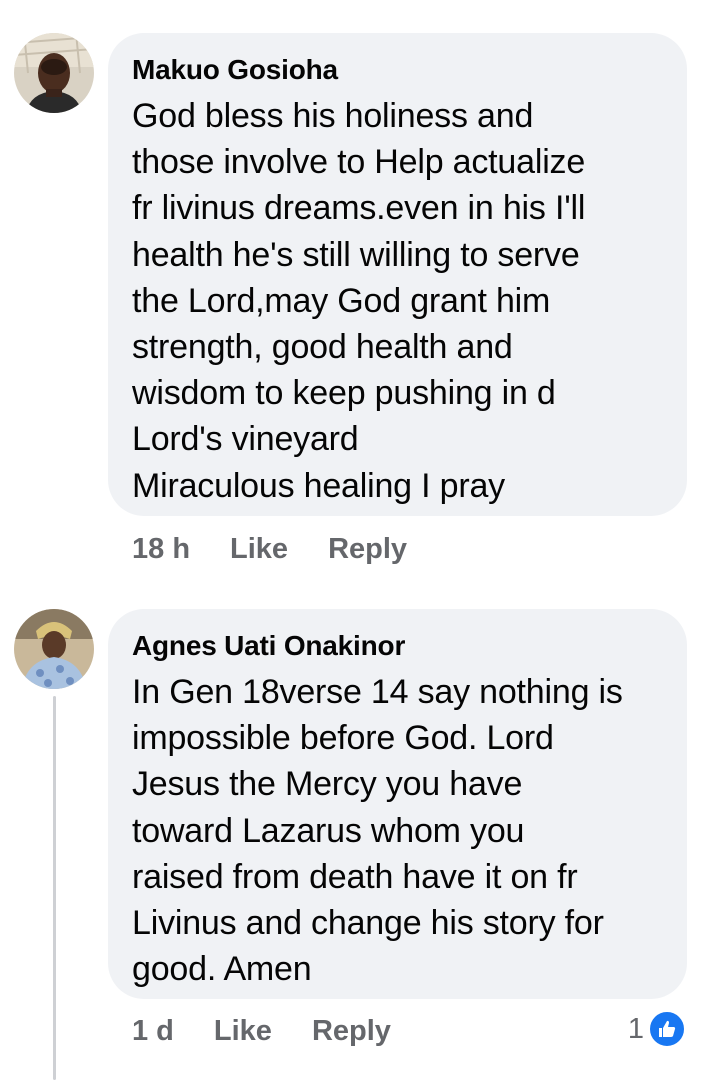  What do you see at coordinates (153, 1031) in the screenshot?
I see `comment-time: 1 d` at bounding box center [153, 1031].